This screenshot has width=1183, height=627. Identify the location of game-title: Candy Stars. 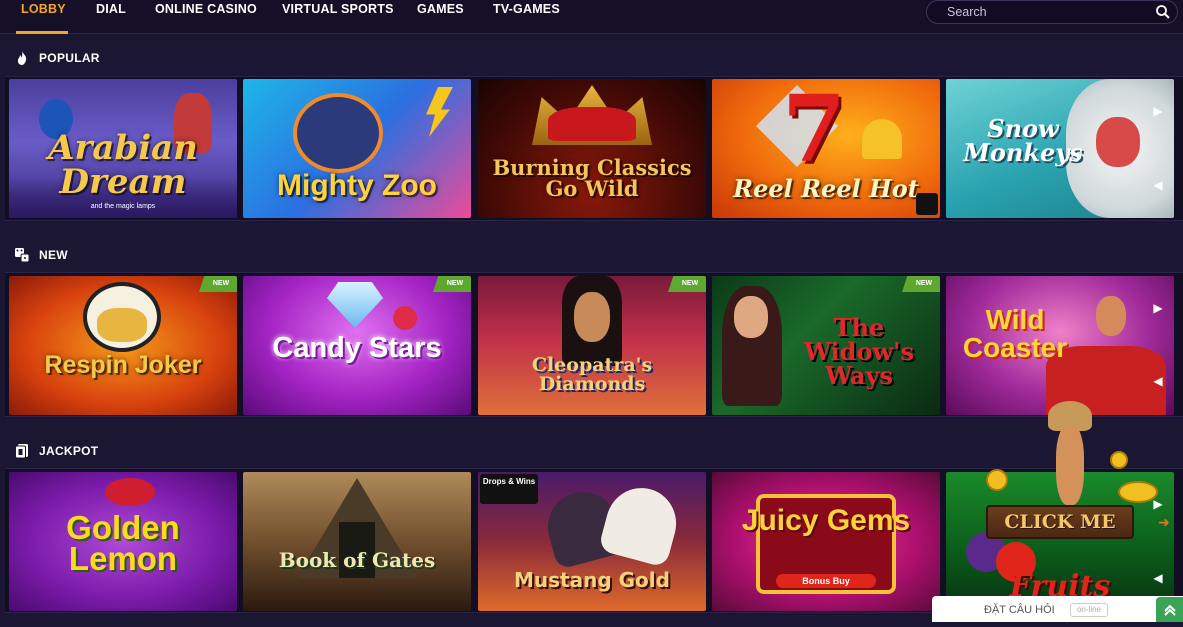
(357, 348).